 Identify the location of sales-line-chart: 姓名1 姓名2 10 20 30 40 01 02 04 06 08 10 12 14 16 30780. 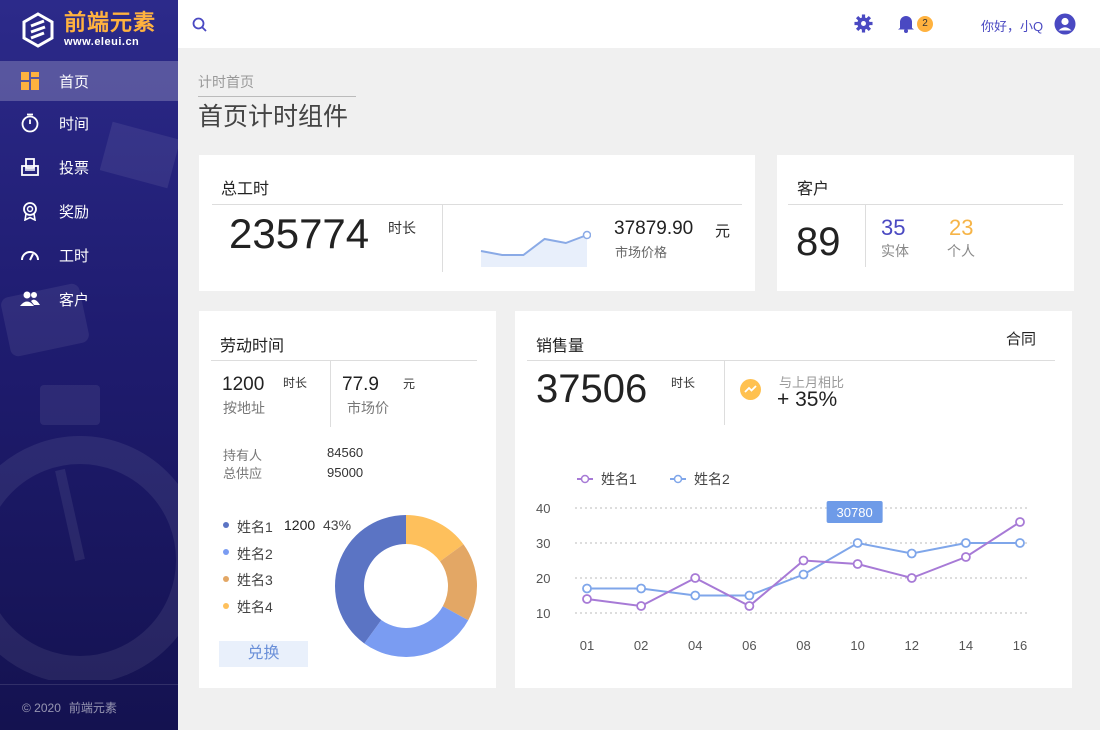
(783, 562).